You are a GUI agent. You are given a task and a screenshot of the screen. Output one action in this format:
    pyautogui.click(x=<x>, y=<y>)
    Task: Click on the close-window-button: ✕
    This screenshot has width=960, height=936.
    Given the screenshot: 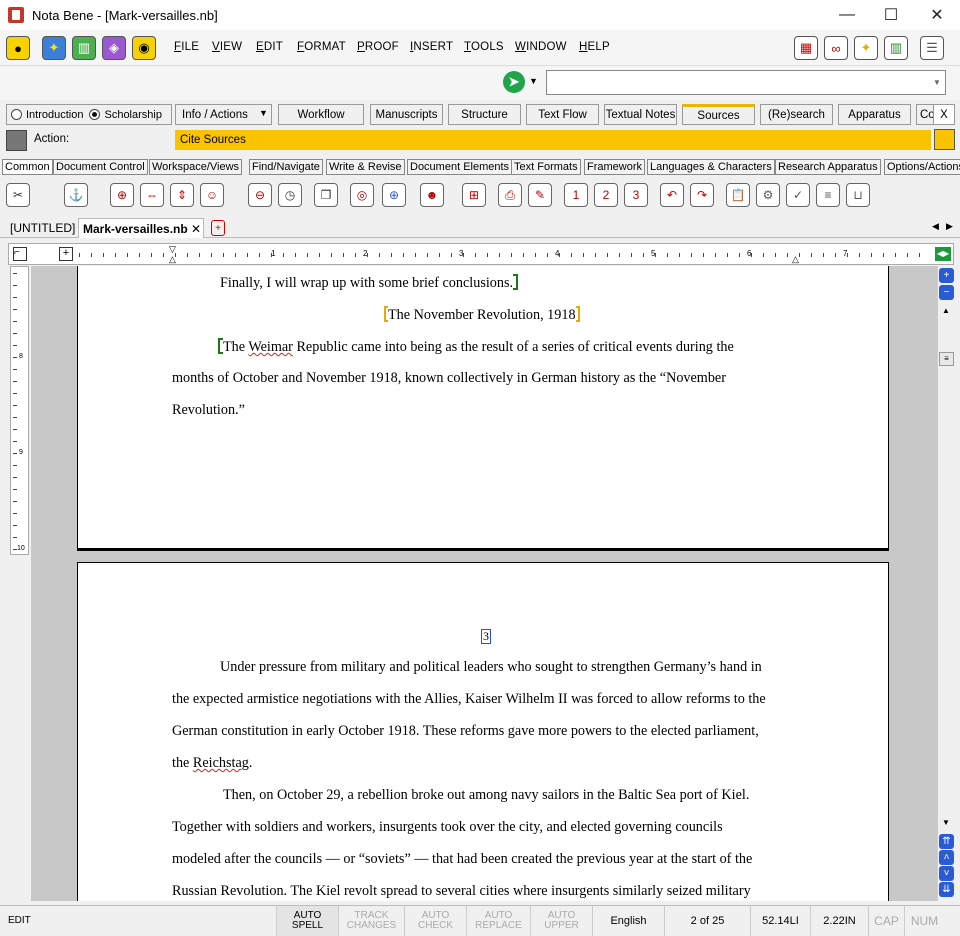 What is the action you would take?
    pyautogui.click(x=937, y=15)
    